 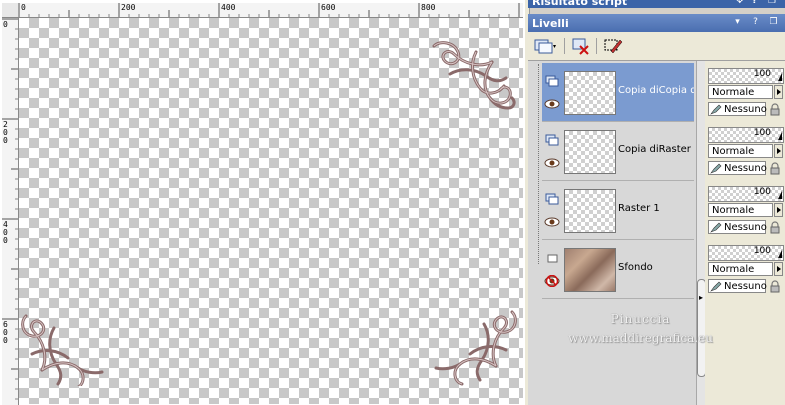 I want to click on layer-row: Sfondo, so click(x=618, y=269).